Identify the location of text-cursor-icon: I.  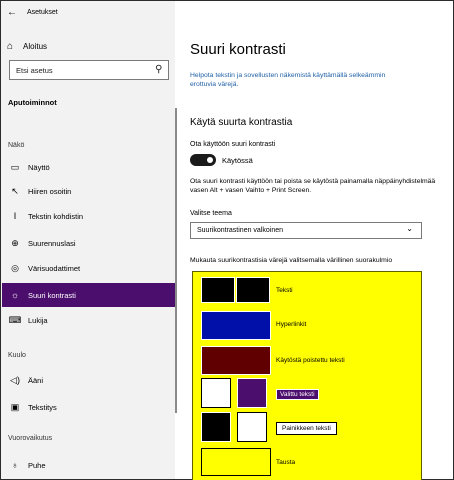
(15, 216).